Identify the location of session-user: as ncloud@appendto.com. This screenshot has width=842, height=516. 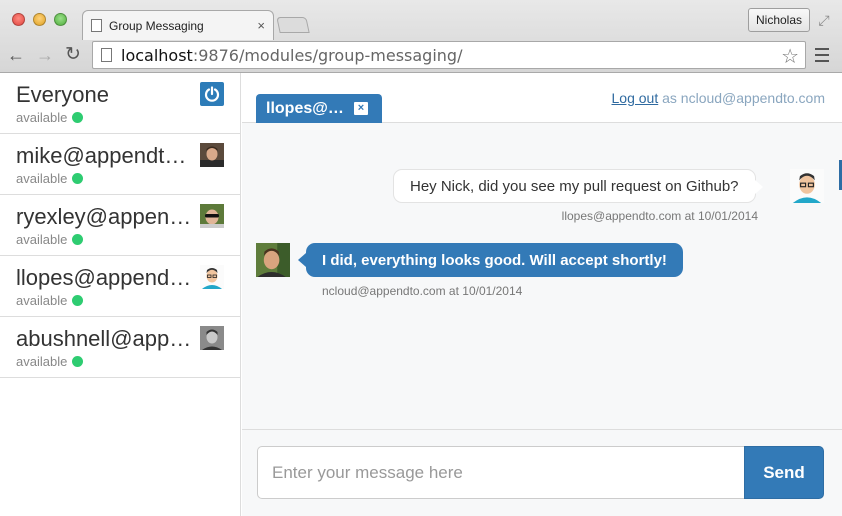
(743, 98).